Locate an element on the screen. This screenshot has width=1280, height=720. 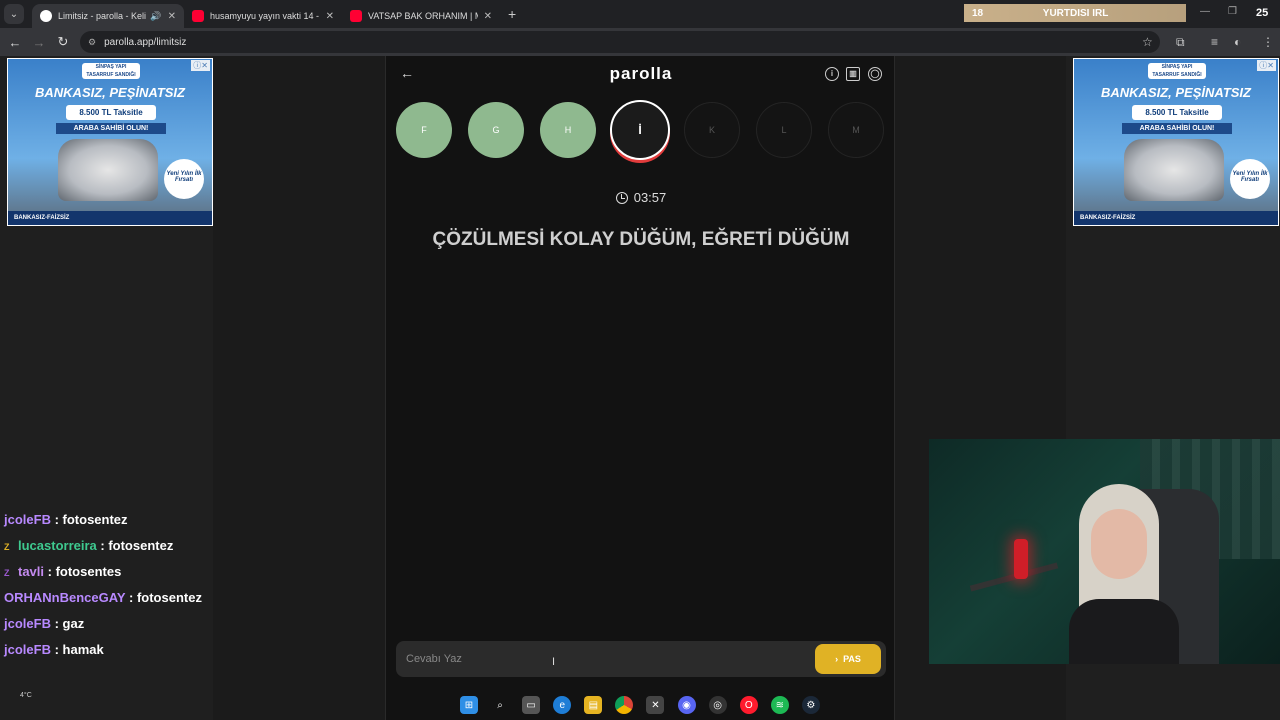
clock-icon is located at coordinates (621, 198).